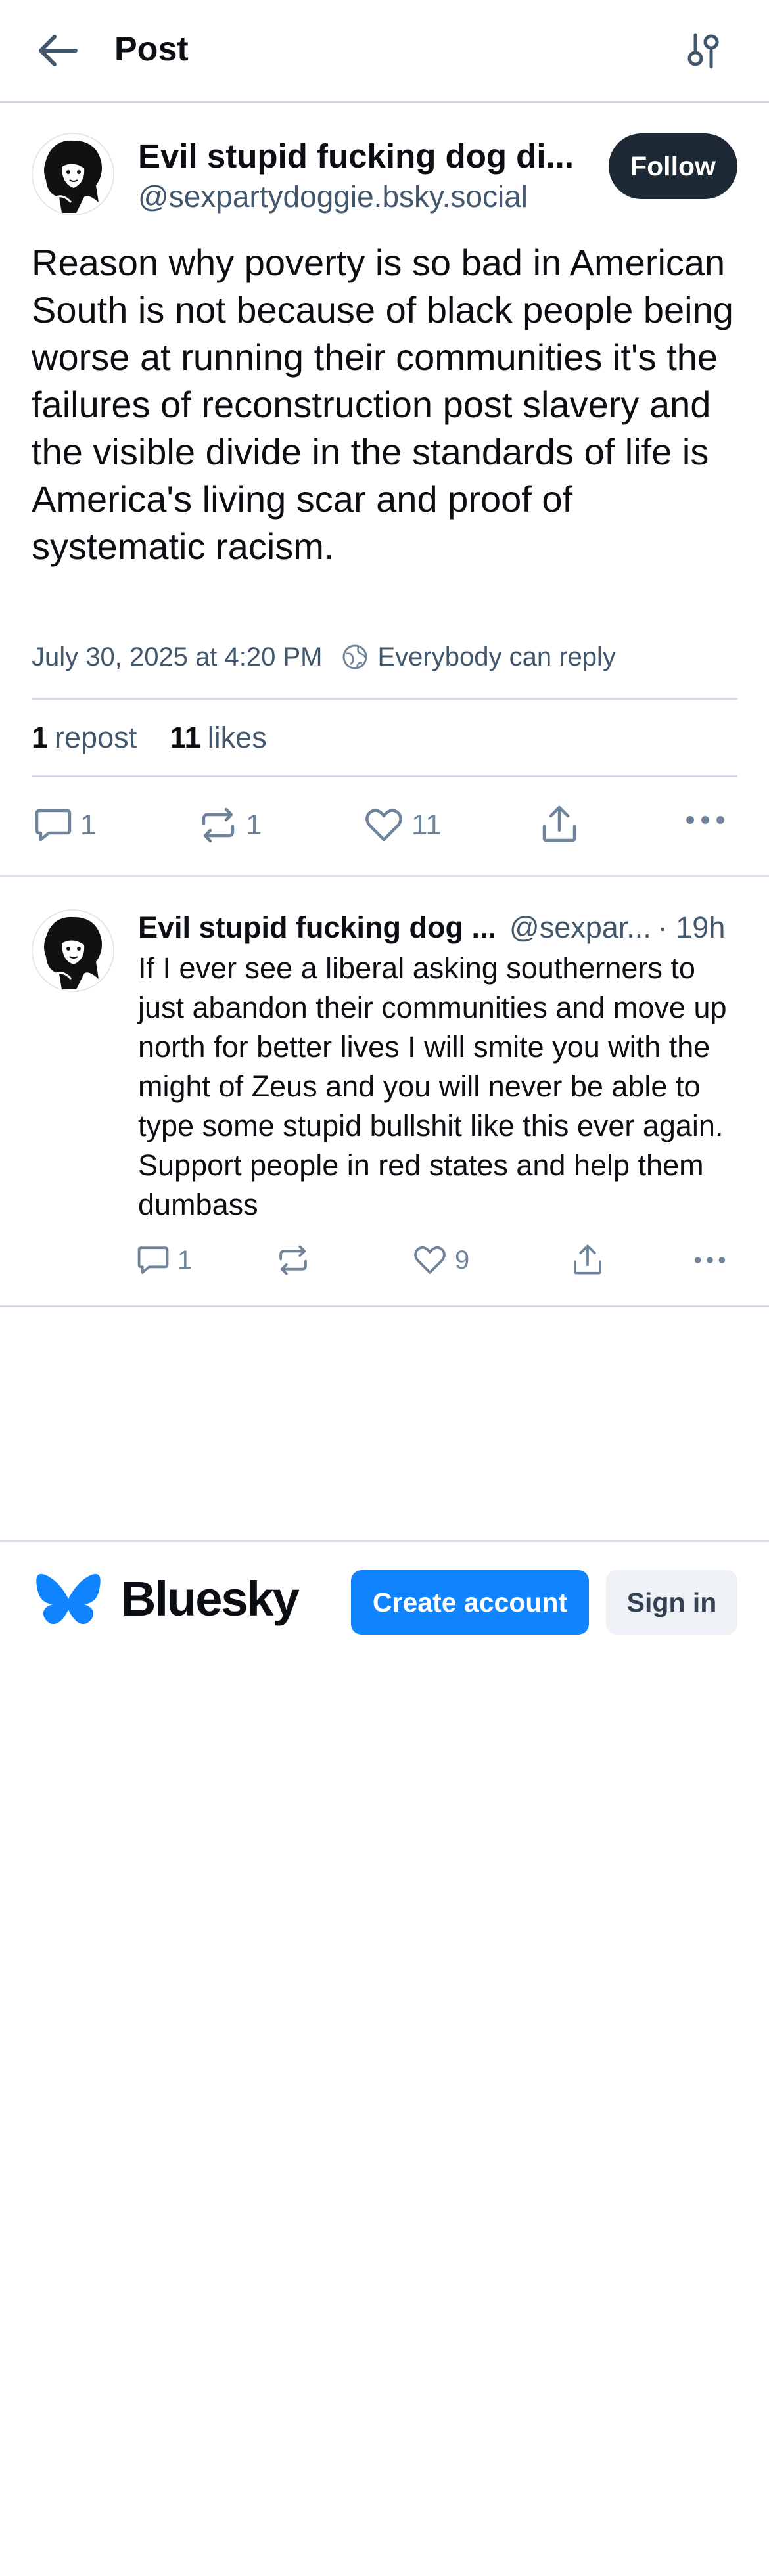 This screenshot has height=2576, width=769. What do you see at coordinates (673, 166) in the screenshot?
I see `follow-button: Follow` at bounding box center [673, 166].